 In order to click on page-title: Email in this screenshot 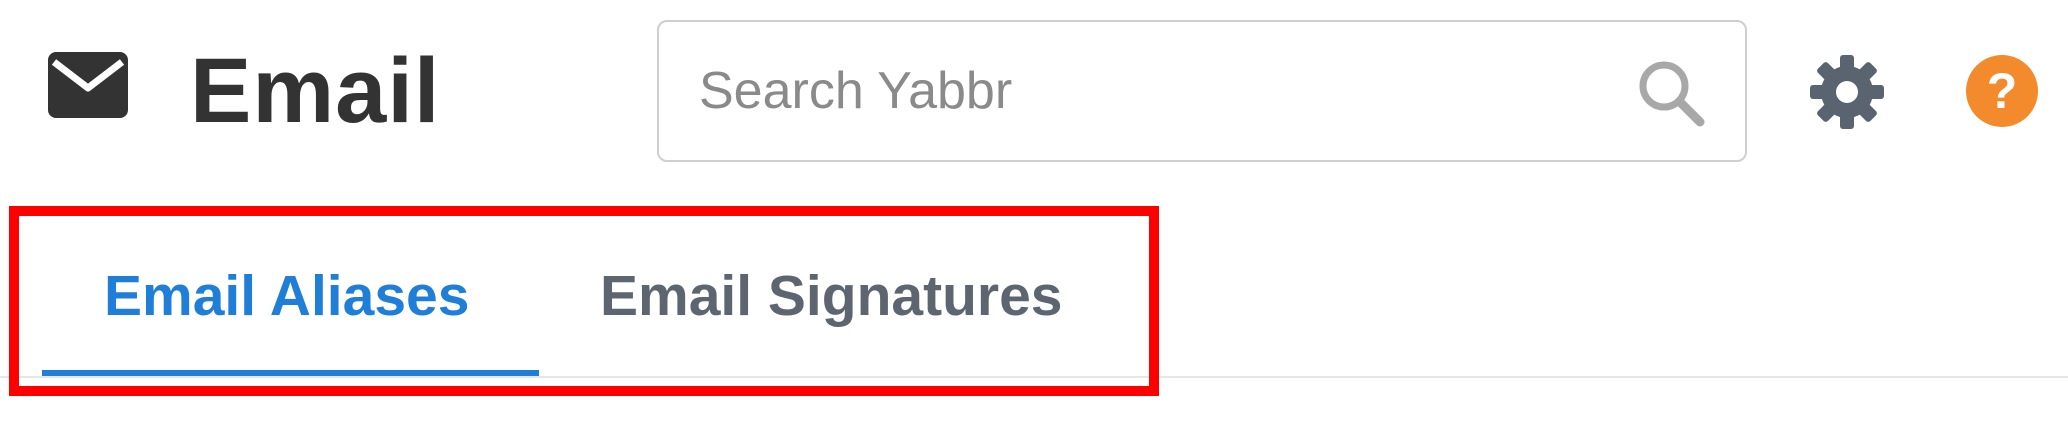, I will do `click(315, 91)`.